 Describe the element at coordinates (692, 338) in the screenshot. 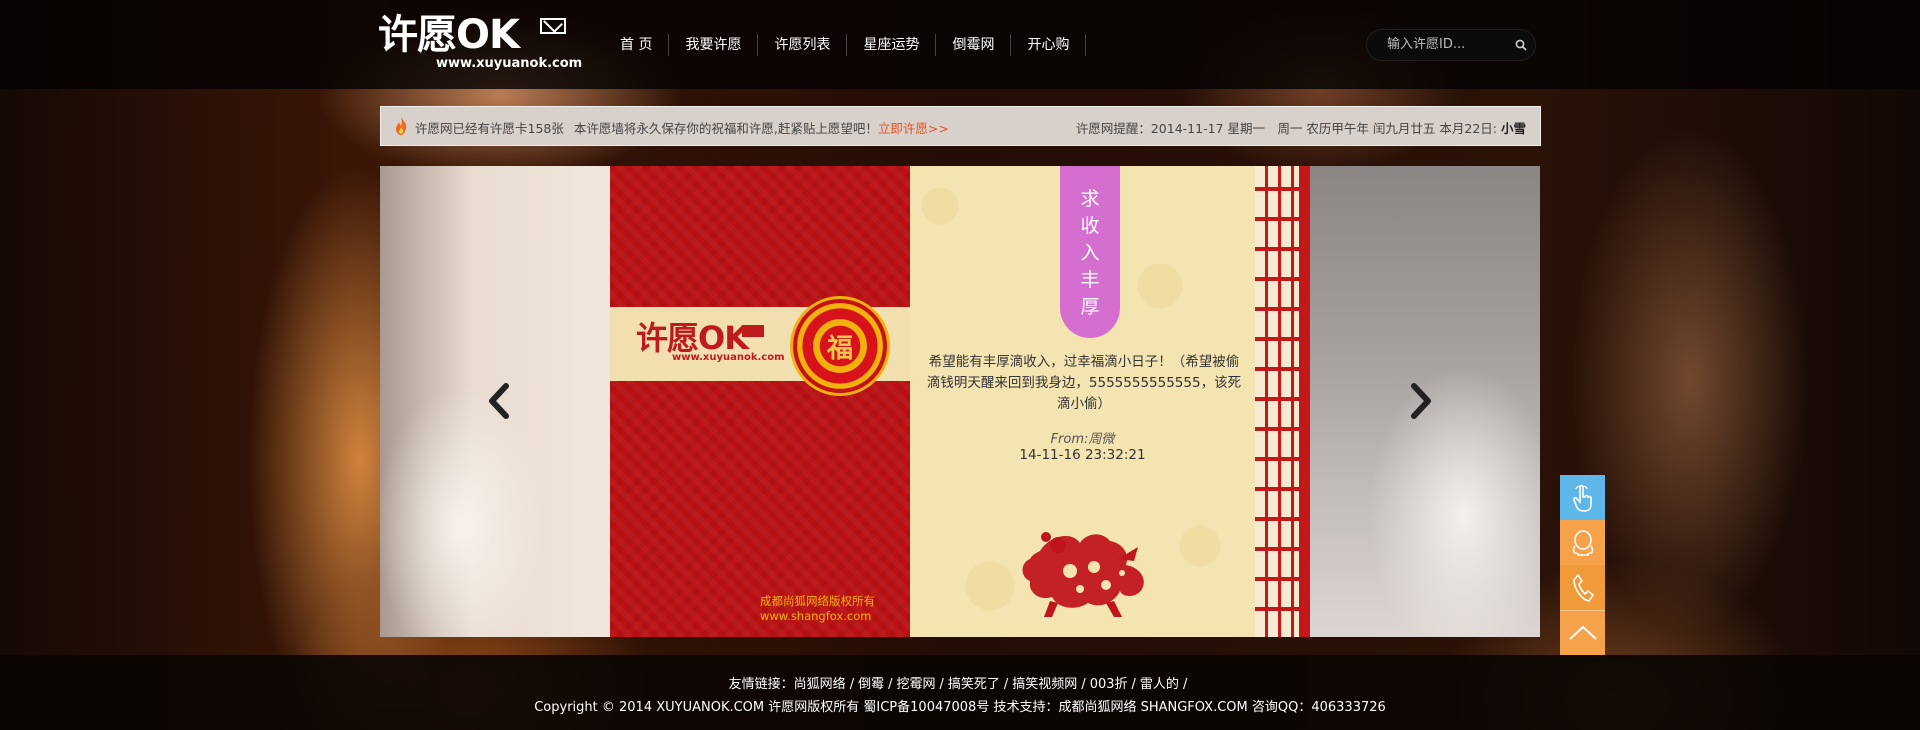

I see `card-logo-text: 许愿OK` at that location.